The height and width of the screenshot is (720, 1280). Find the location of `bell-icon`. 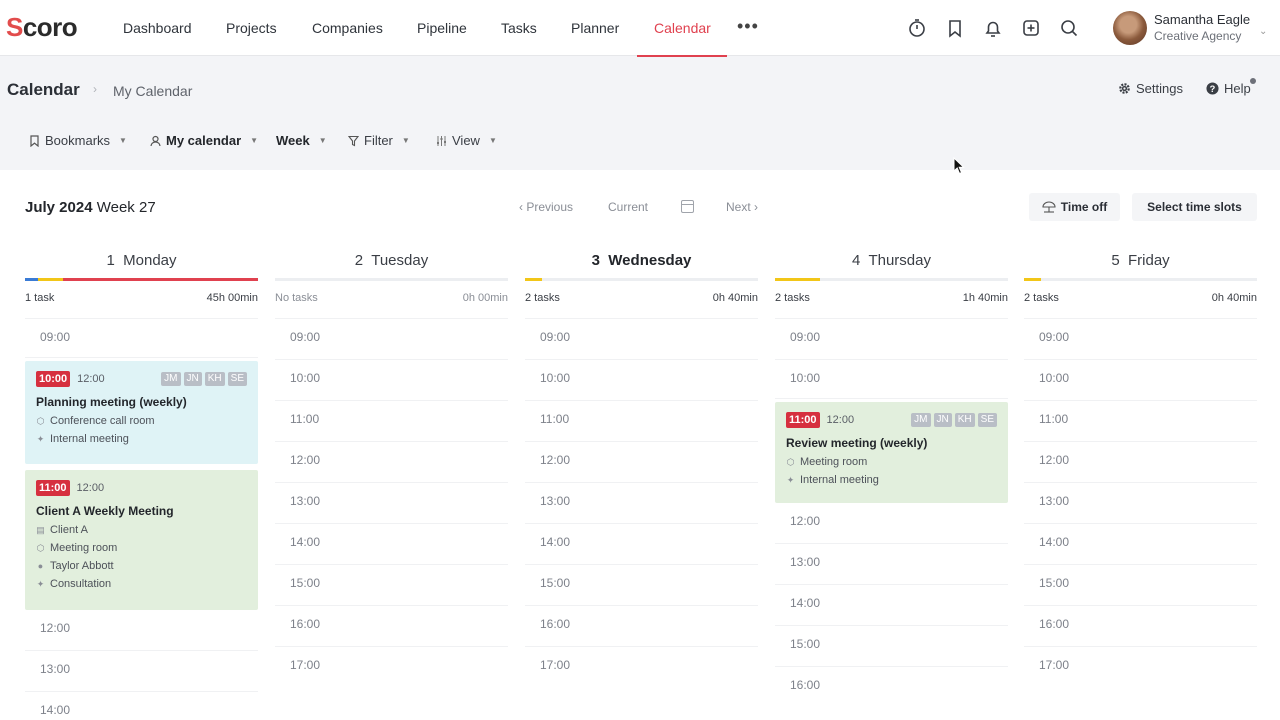

bell-icon is located at coordinates (993, 28).